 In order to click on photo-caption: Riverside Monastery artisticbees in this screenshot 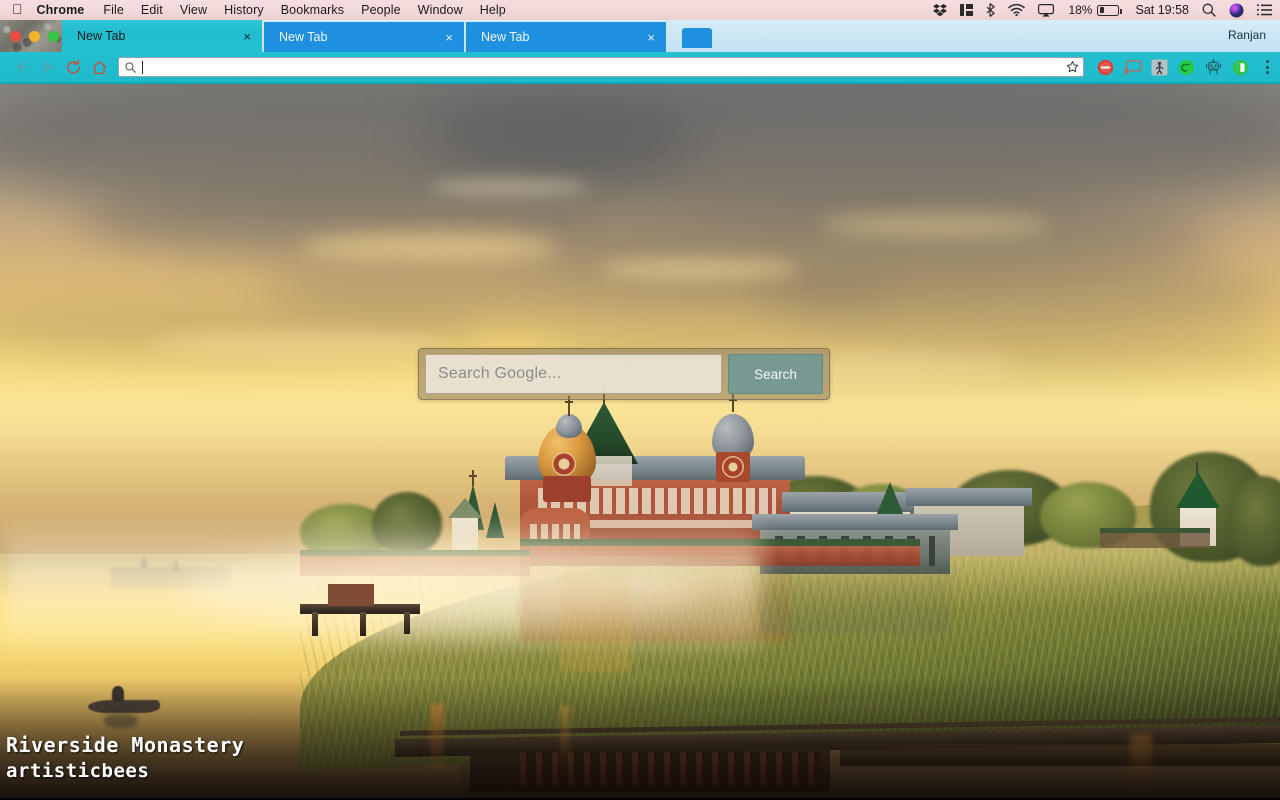, I will do `click(125, 758)`.